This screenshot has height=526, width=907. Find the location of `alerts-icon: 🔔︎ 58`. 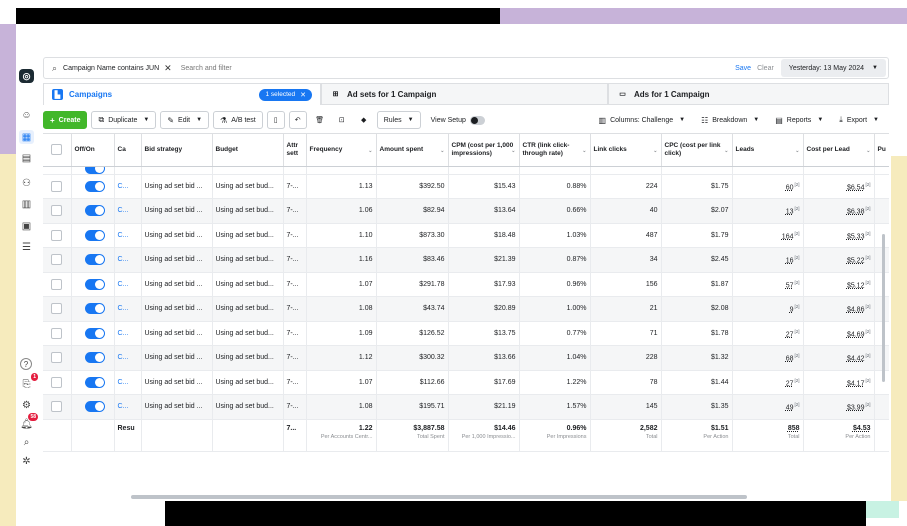

alerts-icon: 🔔︎ 58 is located at coordinates (28, 422).